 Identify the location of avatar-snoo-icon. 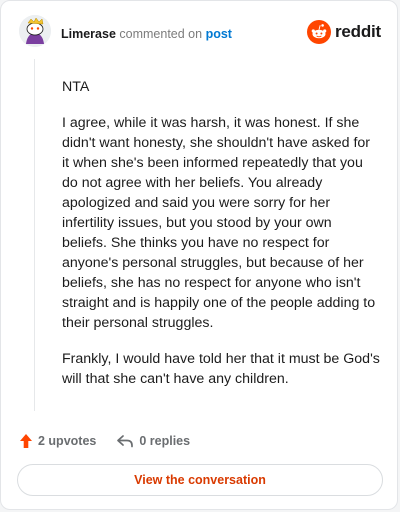
(35, 31).